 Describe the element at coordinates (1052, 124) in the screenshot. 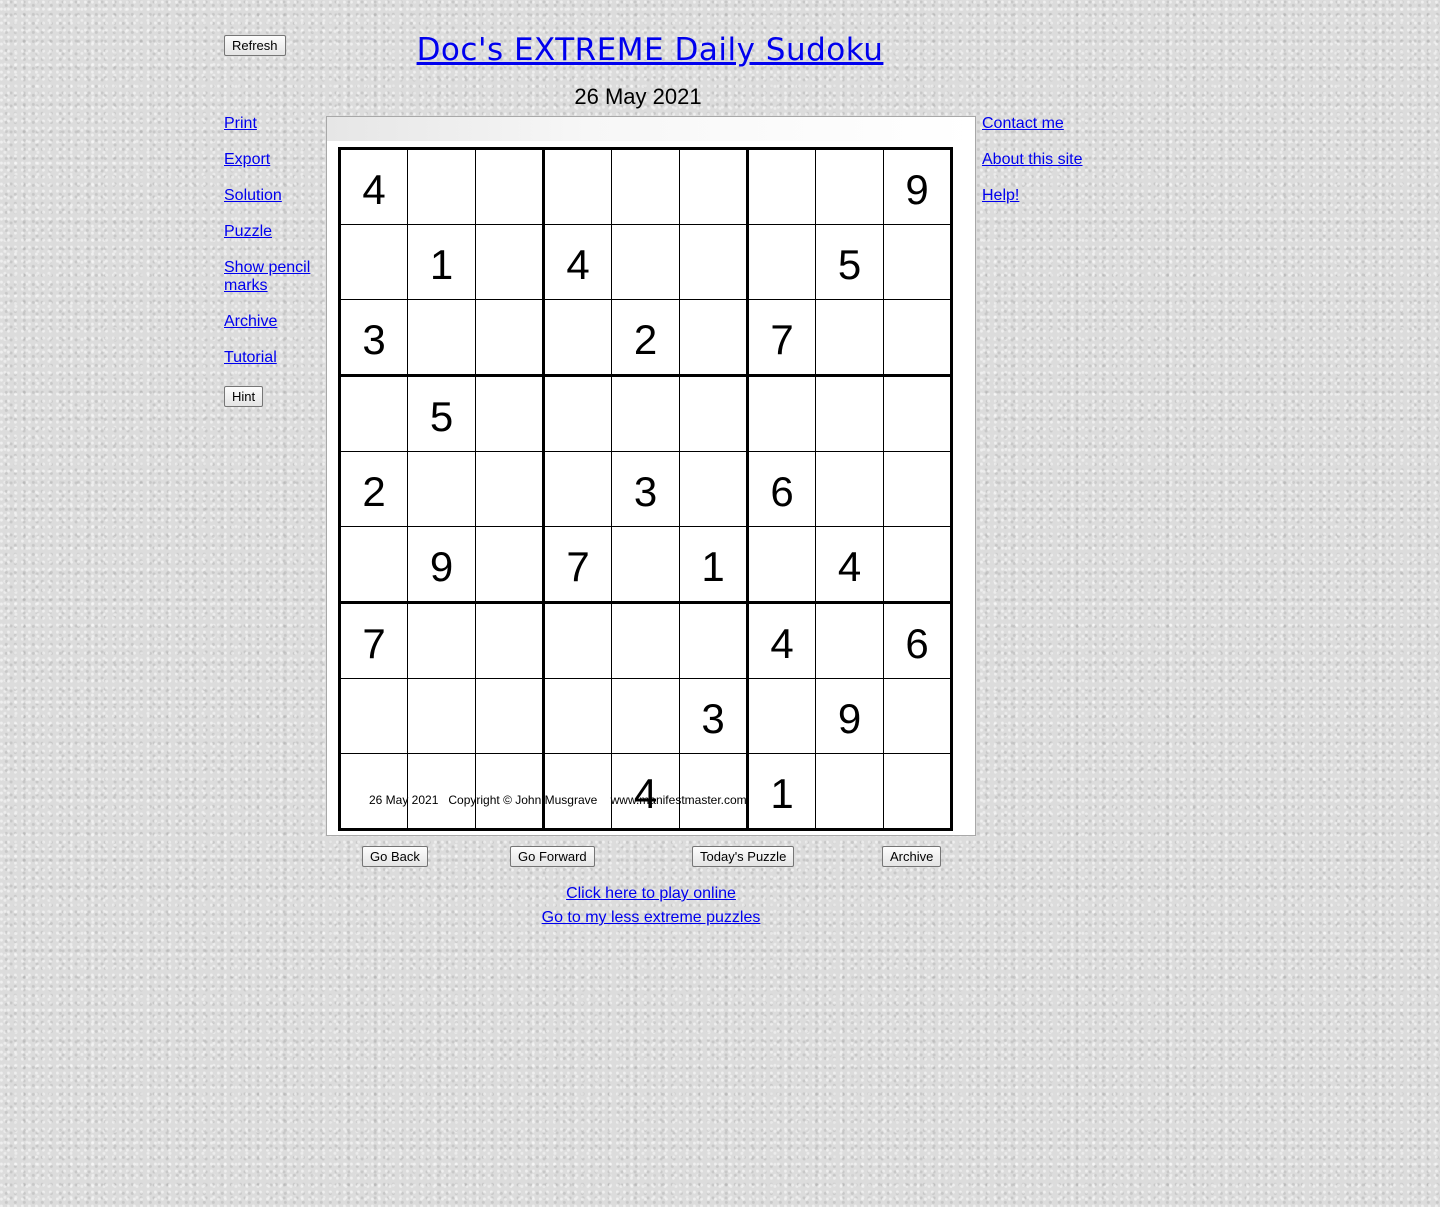

I see `contact-me-link: Contact me` at that location.